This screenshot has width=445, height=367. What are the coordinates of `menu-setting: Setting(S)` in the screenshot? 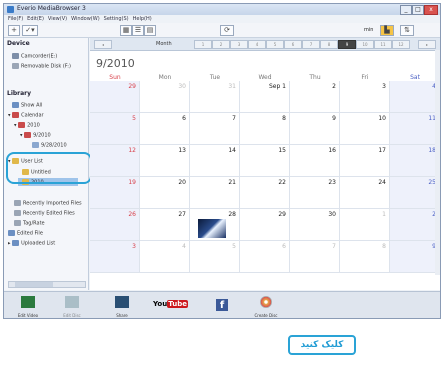 It's located at (116, 19).